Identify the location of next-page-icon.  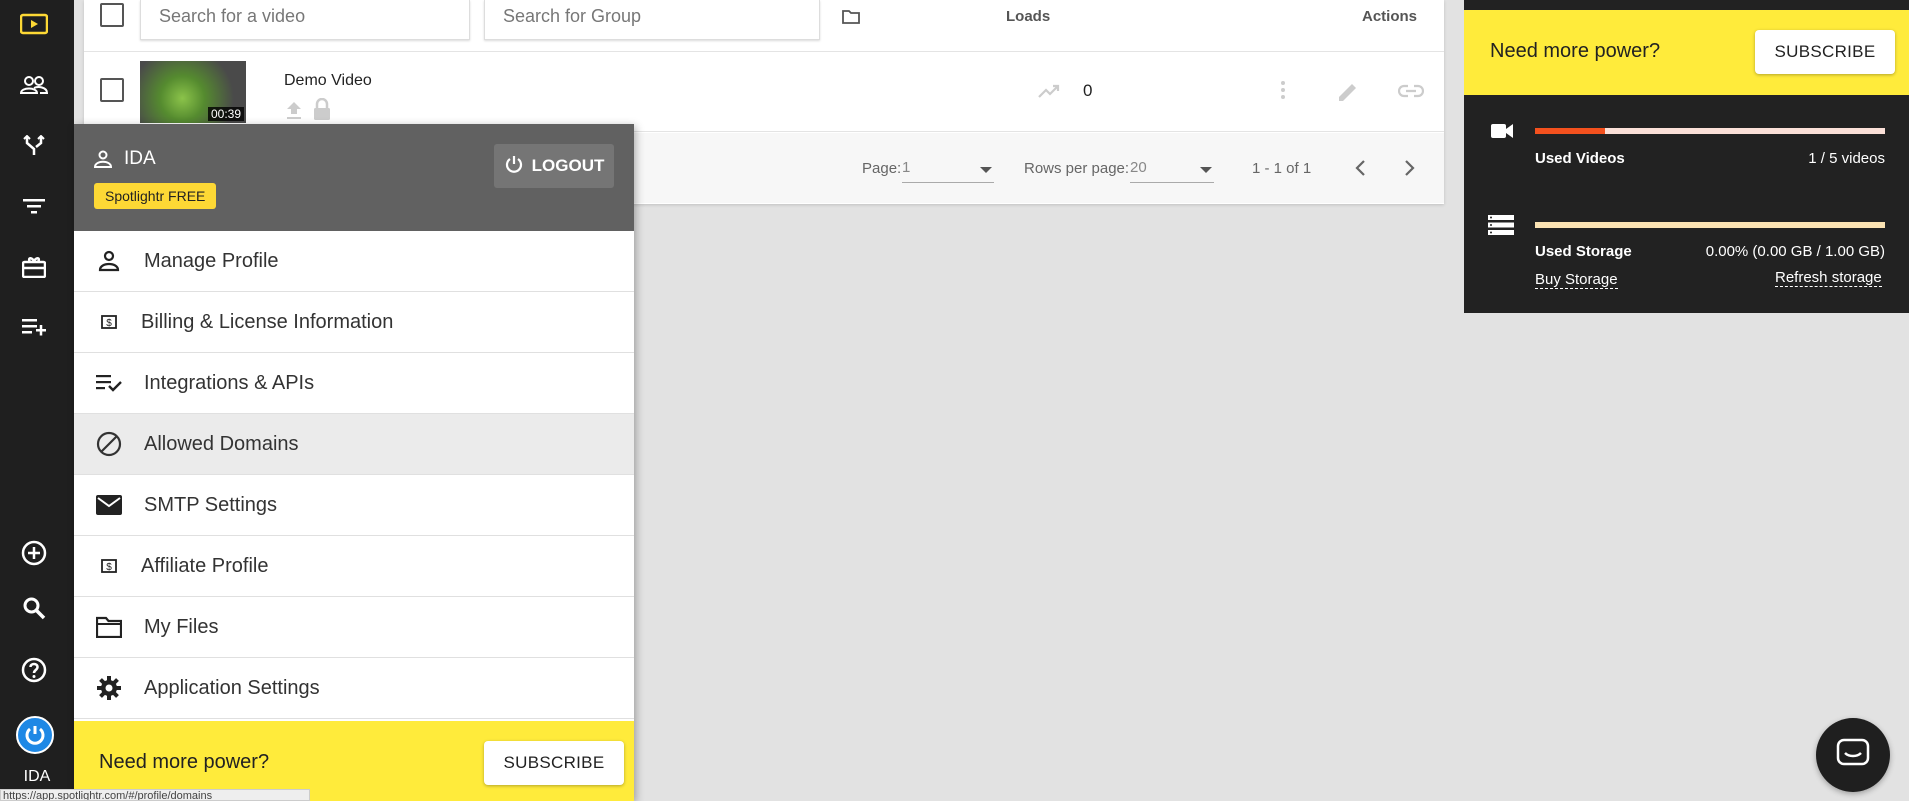
(1410, 170).